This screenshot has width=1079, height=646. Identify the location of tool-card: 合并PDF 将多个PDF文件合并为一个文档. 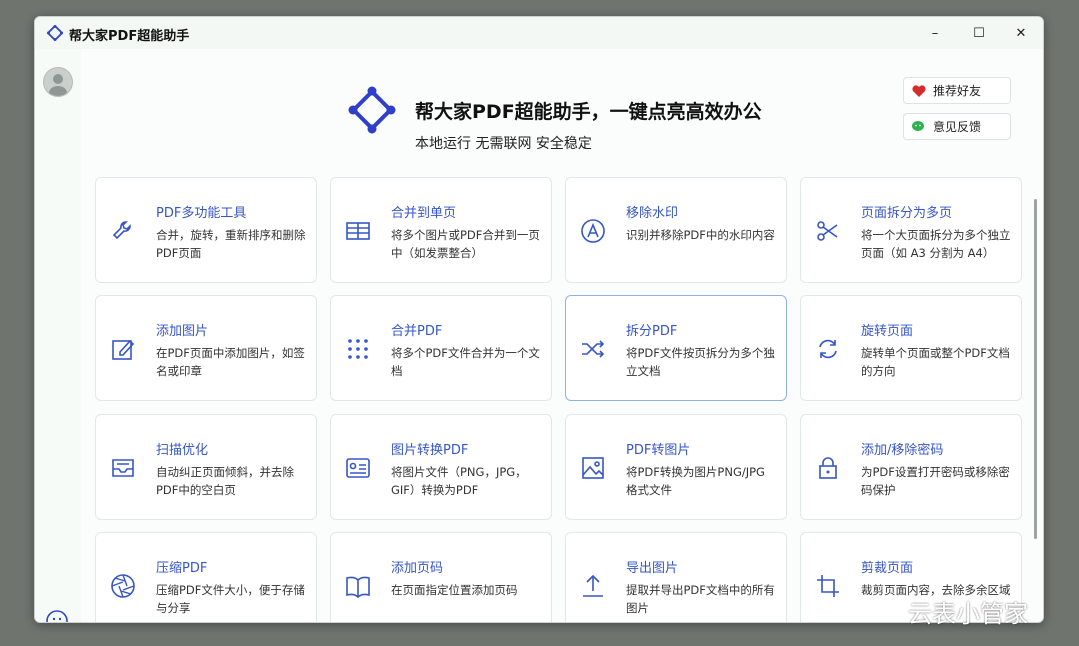
(441, 348).